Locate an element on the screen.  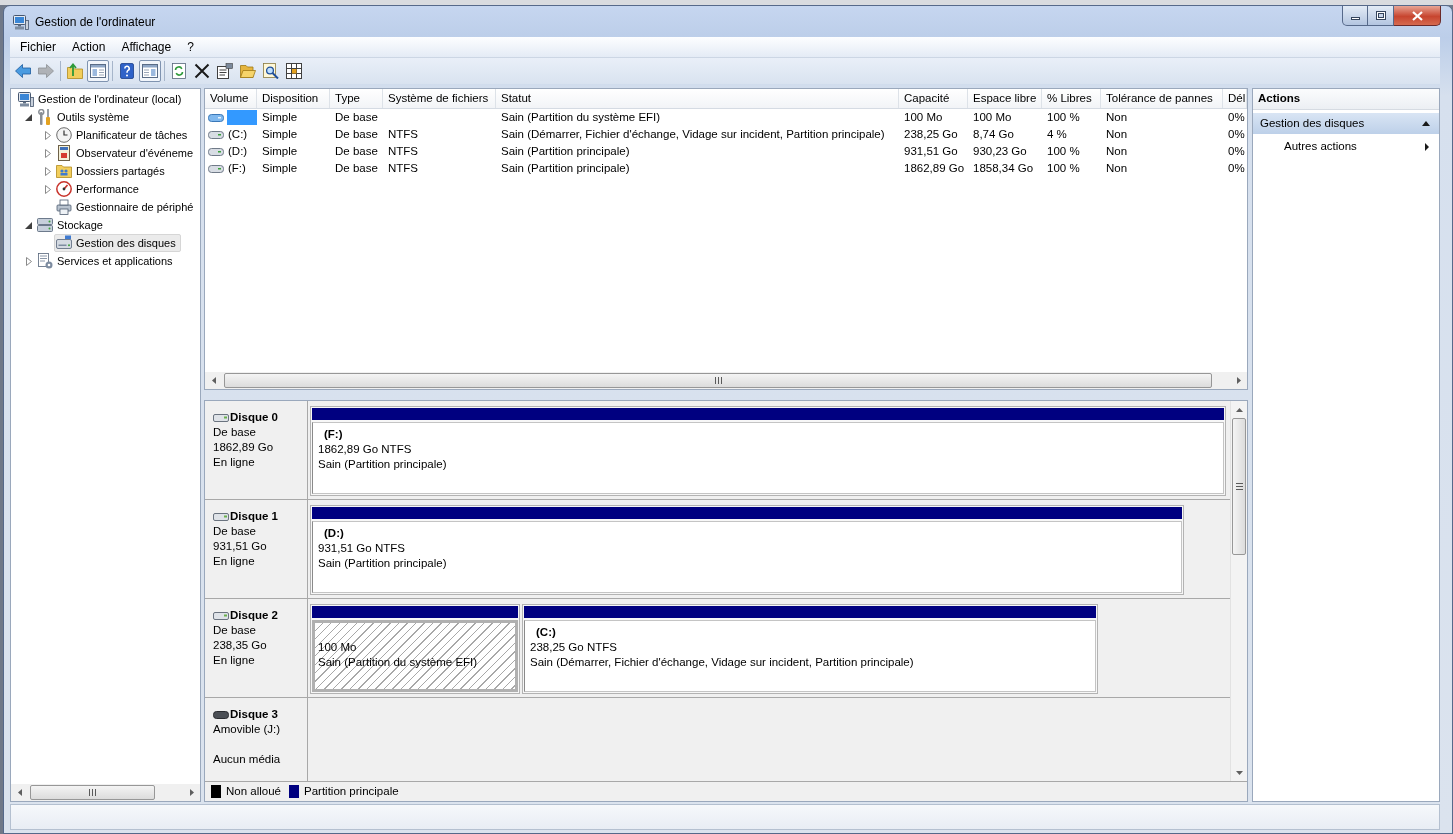
legend-label: Non alloué is located at coordinates (253, 791).